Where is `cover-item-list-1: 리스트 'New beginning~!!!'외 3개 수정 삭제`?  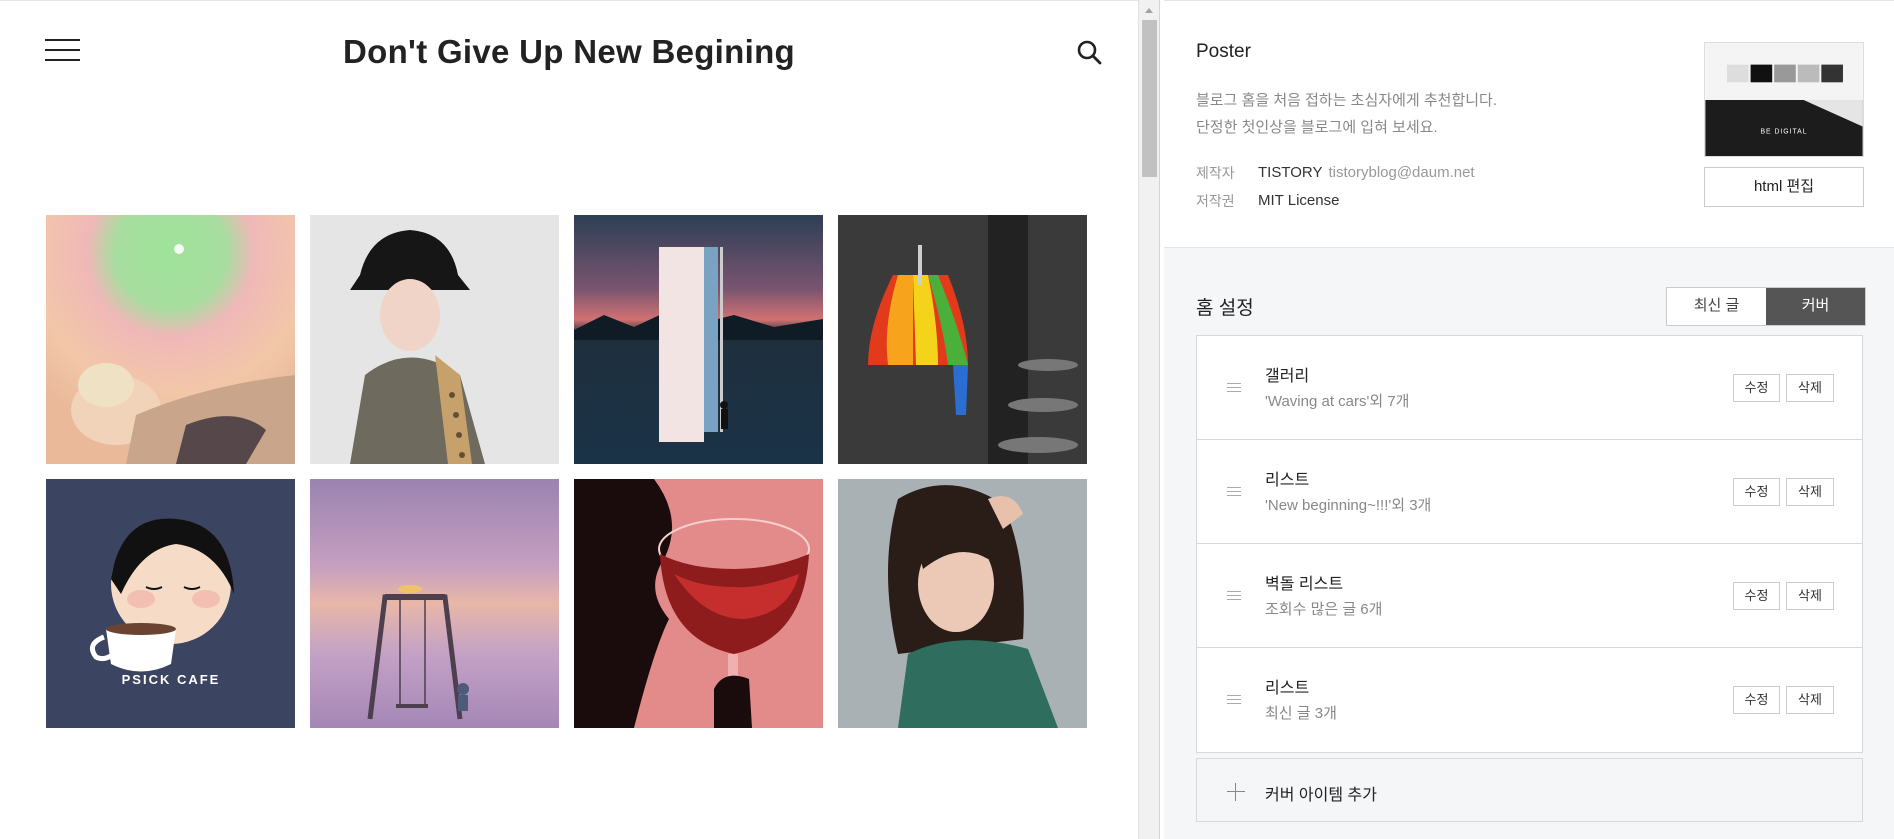
cover-item-list-1: 리스트 'New beginning~!!!'외 3개 수정 삭제 is located at coordinates (1529, 492).